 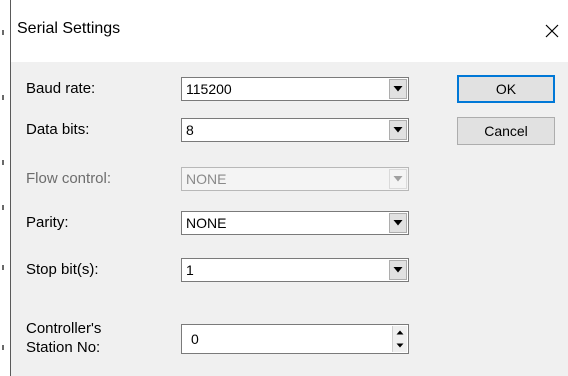 I want to click on station-no-spinbox: 0, so click(x=295, y=339).